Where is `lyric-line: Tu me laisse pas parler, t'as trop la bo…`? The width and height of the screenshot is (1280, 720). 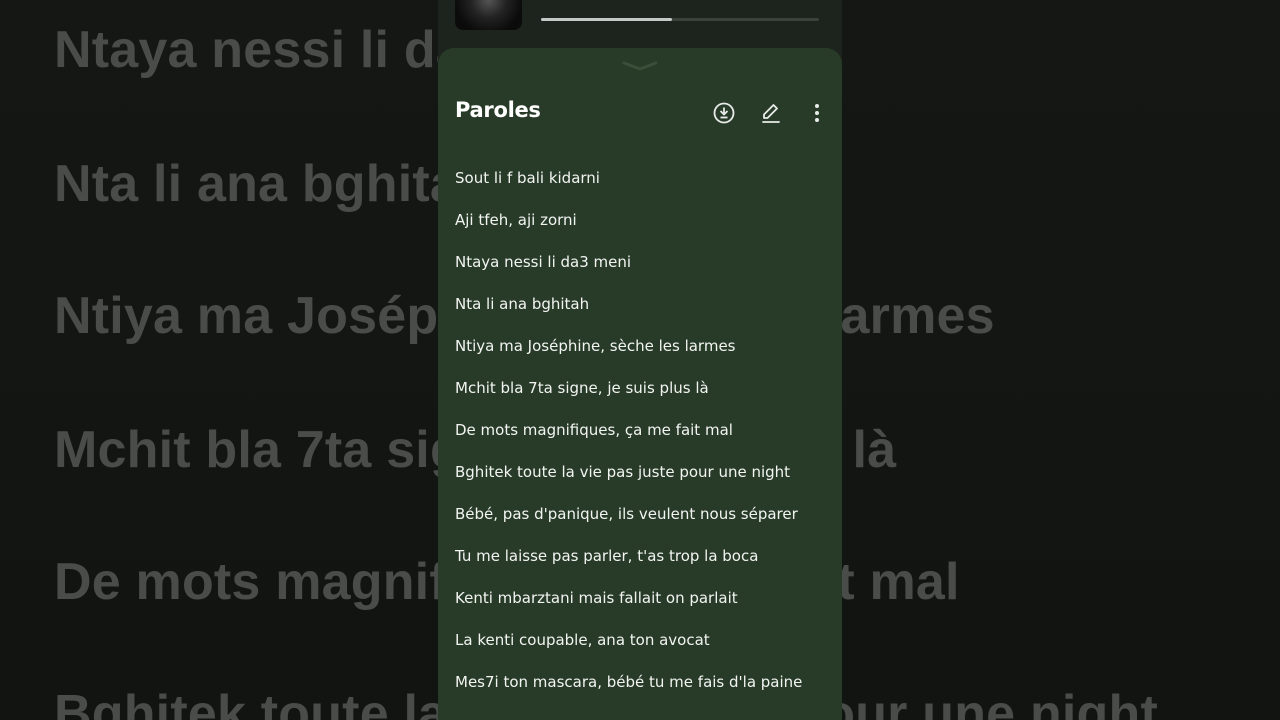
lyric-line: Tu me laisse pas parler, t'as trop la bo… is located at coordinates (645, 563).